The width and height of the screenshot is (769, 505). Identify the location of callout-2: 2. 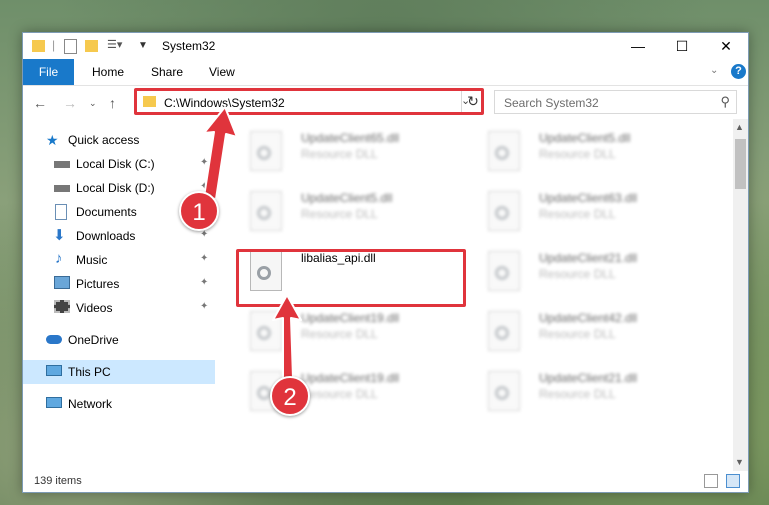
(290, 396).